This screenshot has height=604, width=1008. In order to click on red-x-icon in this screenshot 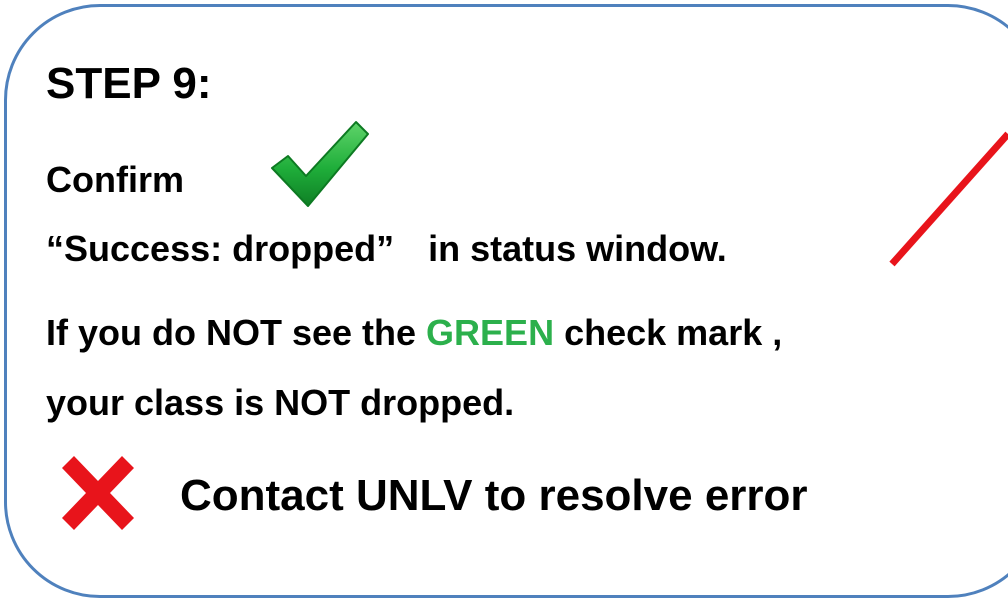, I will do `click(98, 493)`.